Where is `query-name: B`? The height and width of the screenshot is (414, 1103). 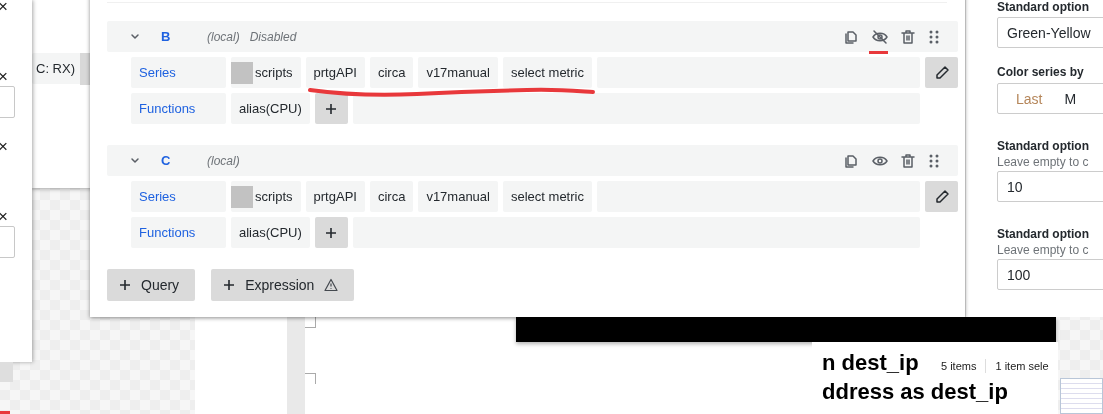 query-name: B is located at coordinates (184, 36).